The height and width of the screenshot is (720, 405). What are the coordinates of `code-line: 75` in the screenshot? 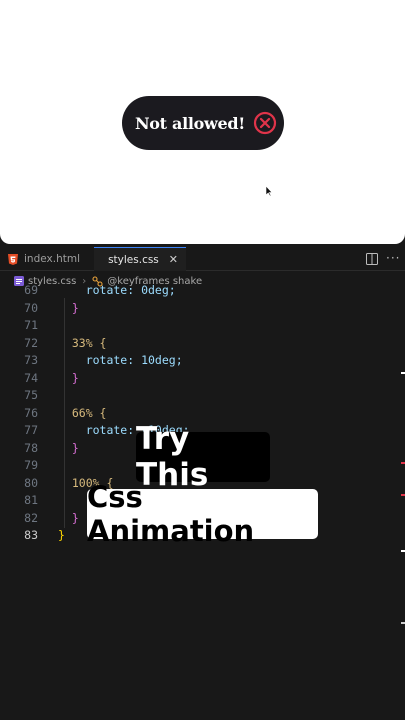 It's located at (202, 396).